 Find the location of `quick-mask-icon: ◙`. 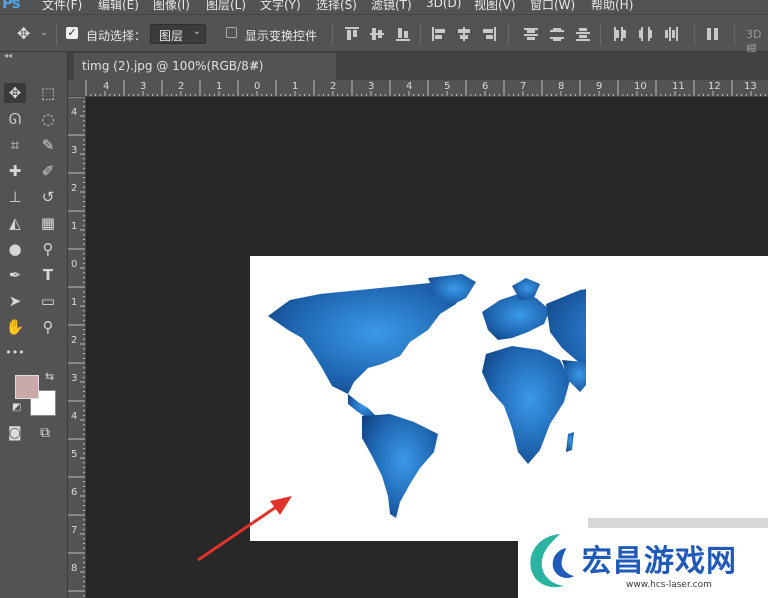

quick-mask-icon: ◙ is located at coordinates (15, 433).